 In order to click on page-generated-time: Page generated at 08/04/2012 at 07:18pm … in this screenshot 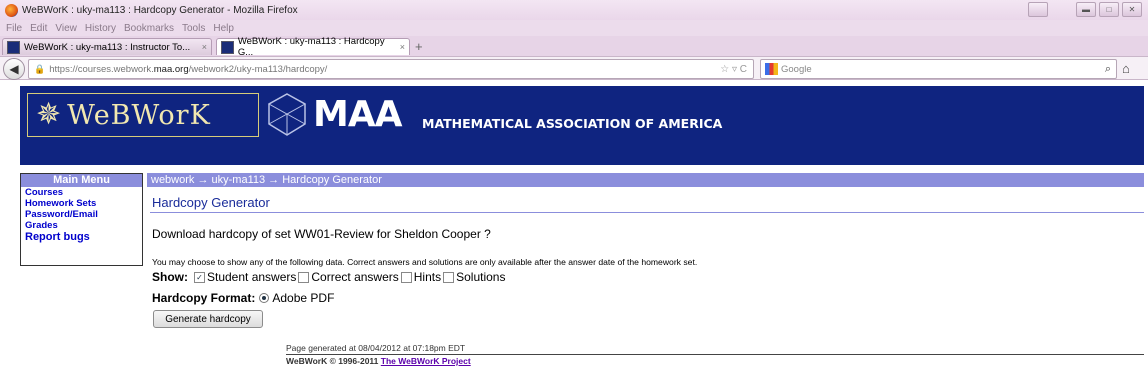, I will do `click(376, 348)`.